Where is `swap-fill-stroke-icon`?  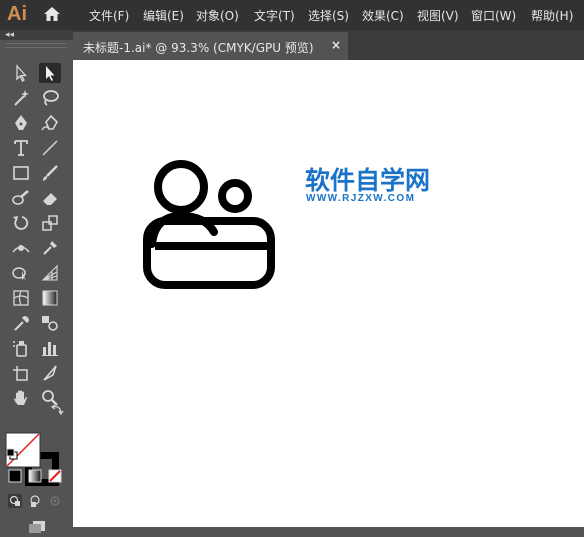
swap-fill-stroke-icon is located at coordinates (57, 409).